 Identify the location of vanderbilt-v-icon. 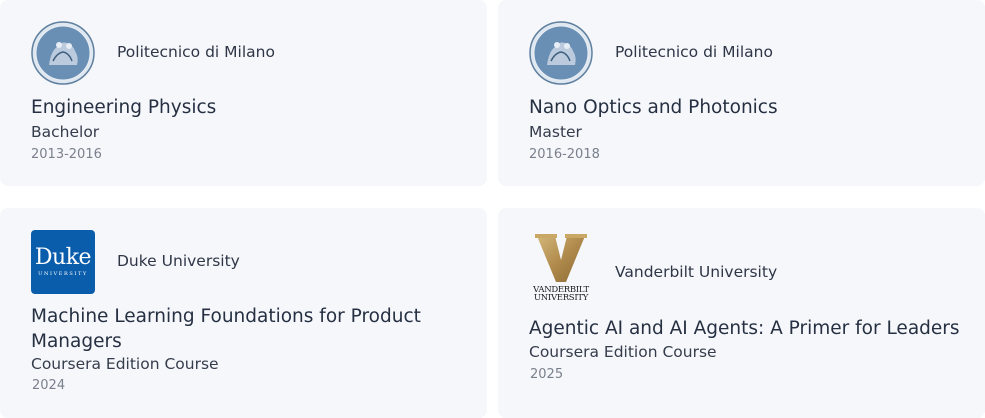
(561, 258).